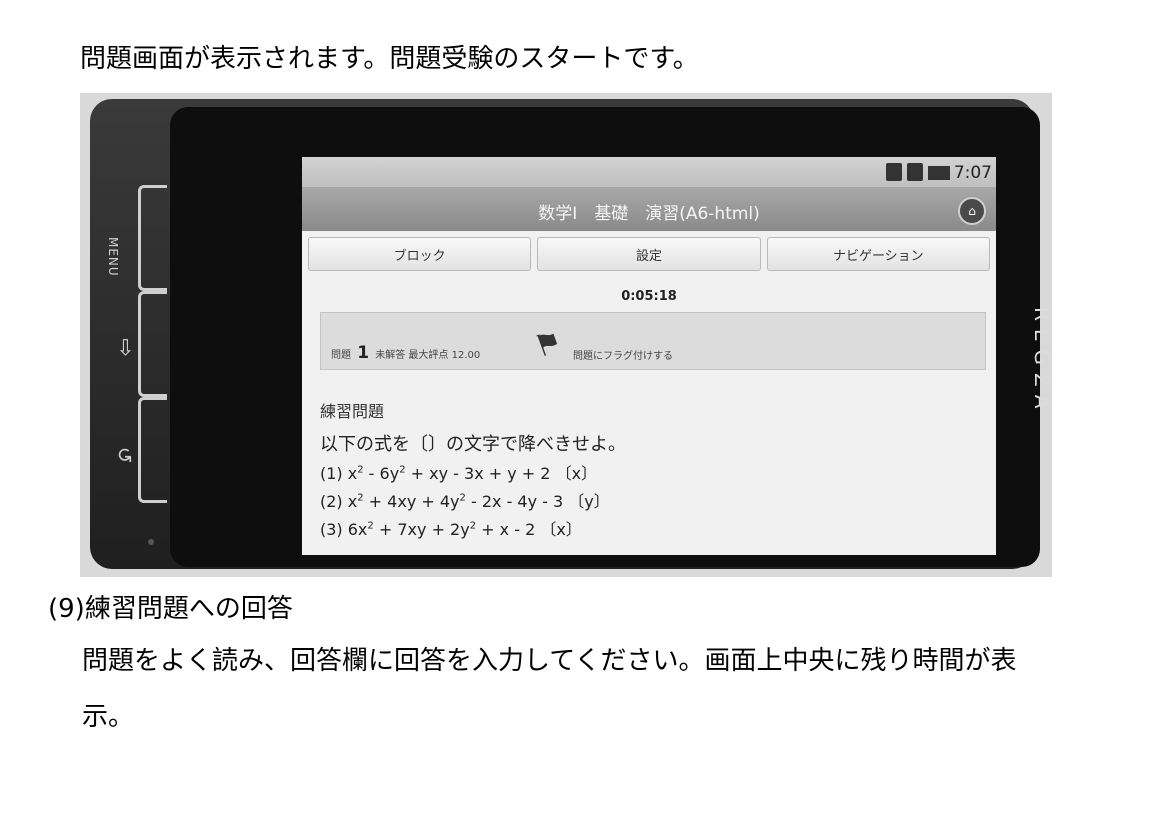 The height and width of the screenshot is (827, 1166). What do you see at coordinates (113, 257) in the screenshot?
I see `menu-label: MENU` at bounding box center [113, 257].